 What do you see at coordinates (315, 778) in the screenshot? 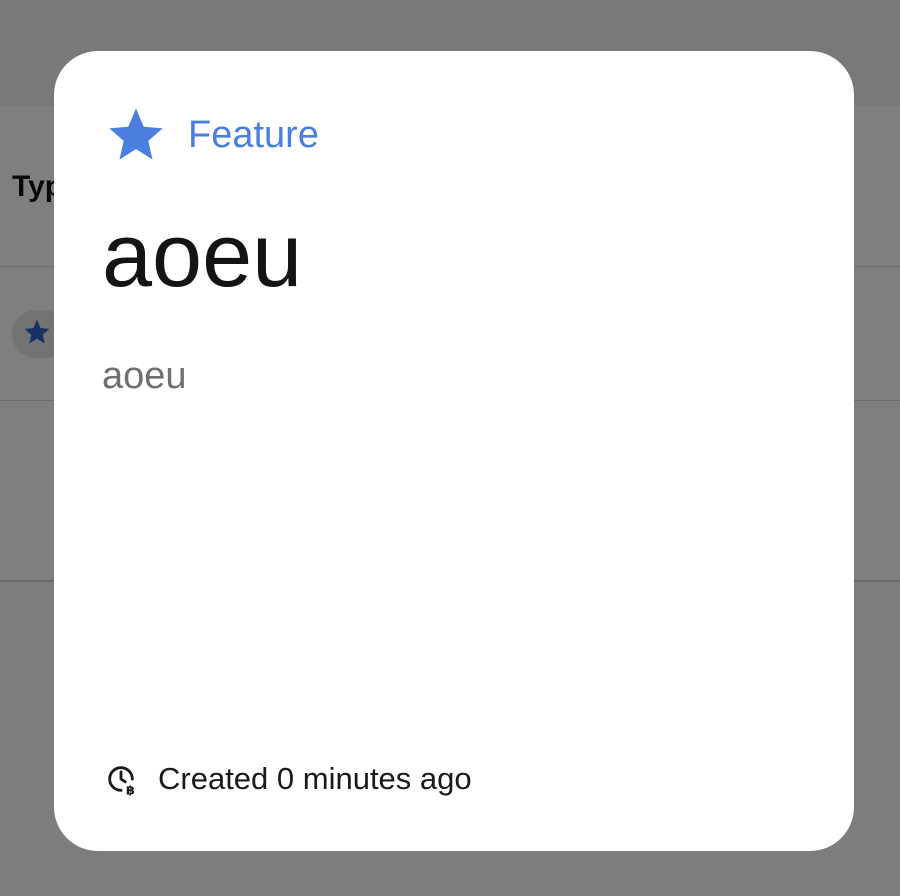
I see `created-timestamp: Created 0 minutes ago` at bounding box center [315, 778].